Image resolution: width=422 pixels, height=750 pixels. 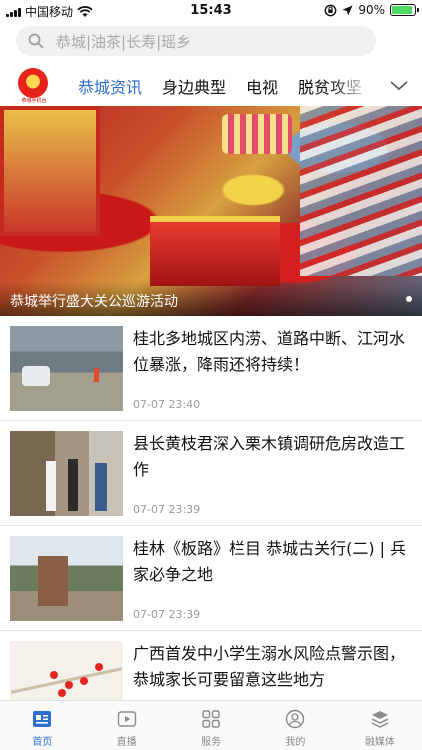 I want to click on tabbar-label: 服务, so click(x=211, y=742).